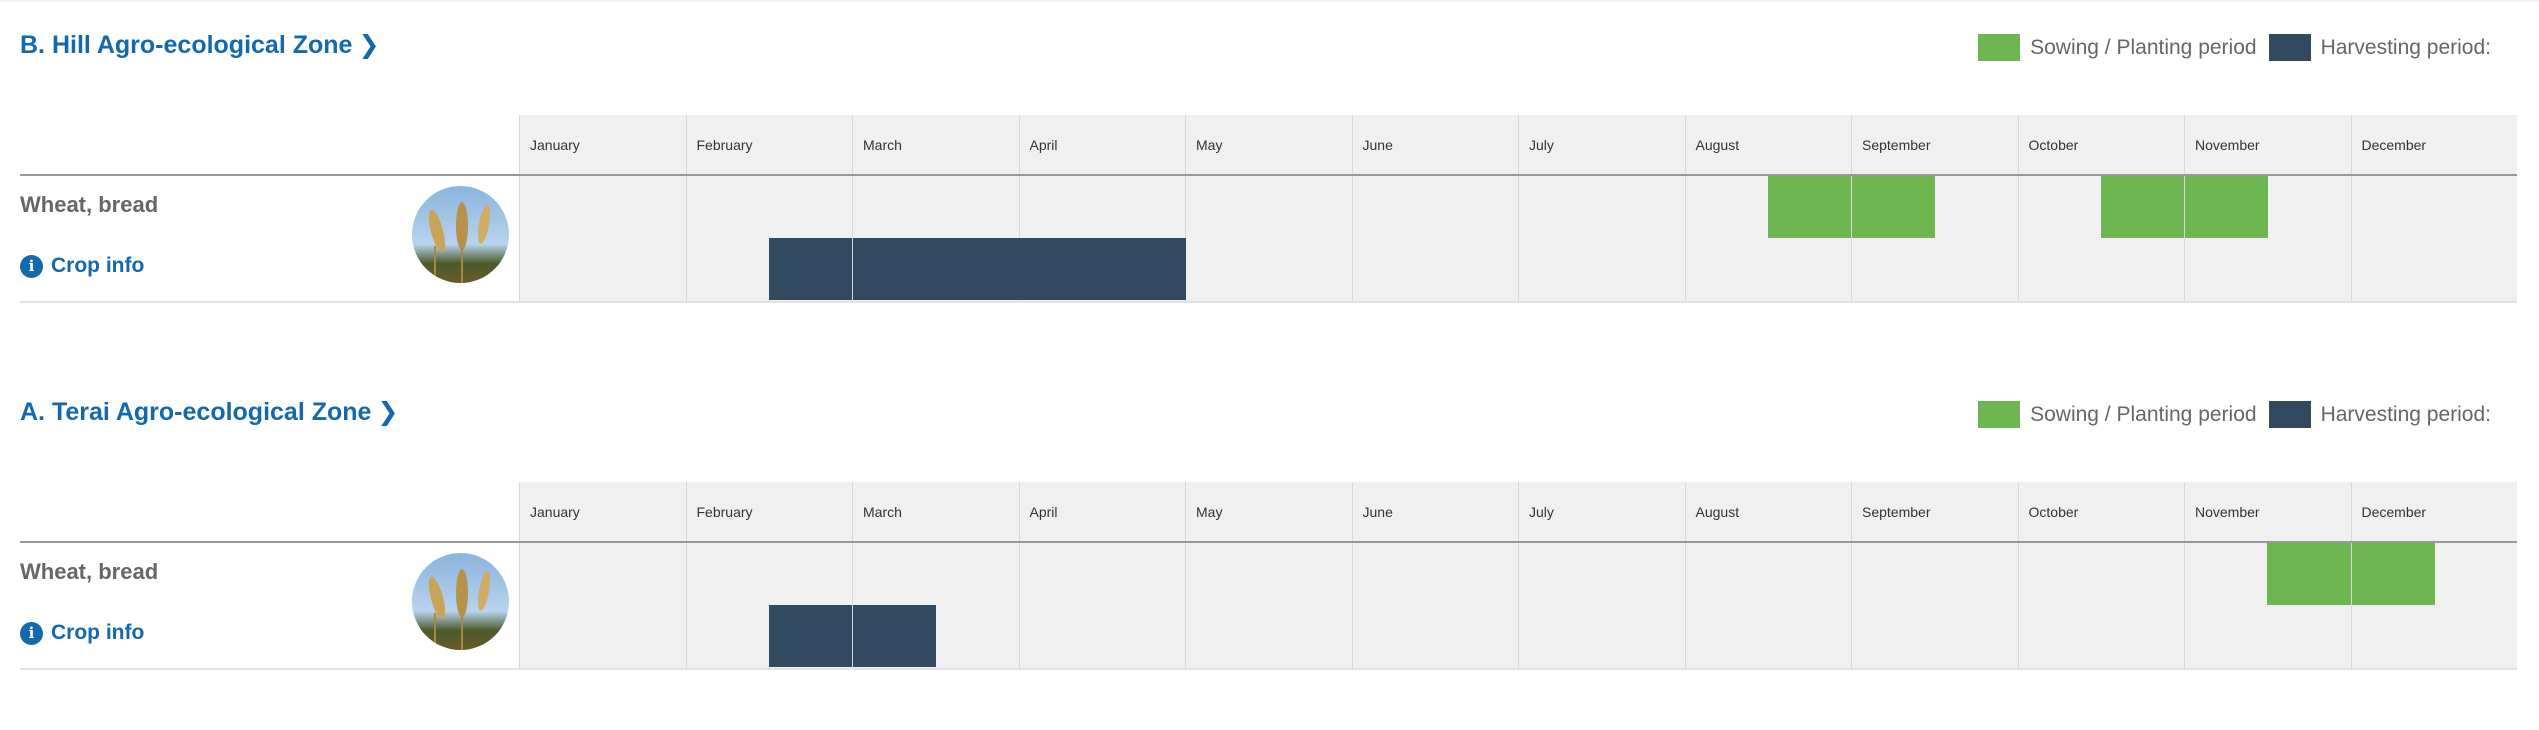 The image size is (2539, 730). Describe the element at coordinates (2101, 575) in the screenshot. I see `month-column: October` at that location.